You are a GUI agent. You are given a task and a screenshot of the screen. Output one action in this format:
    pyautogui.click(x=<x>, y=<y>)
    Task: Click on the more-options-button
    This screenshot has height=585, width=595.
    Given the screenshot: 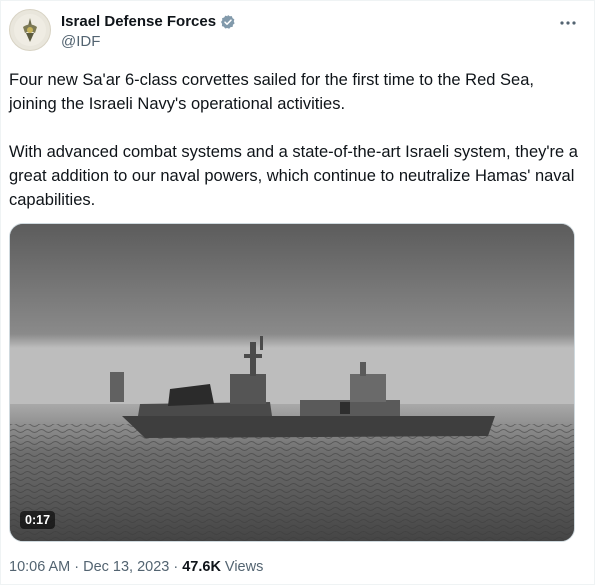 What is the action you would take?
    pyautogui.click(x=568, y=23)
    